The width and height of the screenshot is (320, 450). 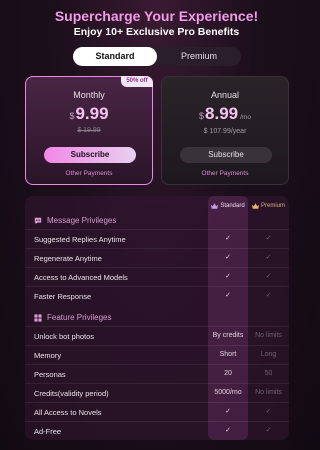 What do you see at coordinates (232, 206) in the screenshot?
I see `standard-column-label: Standard` at bounding box center [232, 206].